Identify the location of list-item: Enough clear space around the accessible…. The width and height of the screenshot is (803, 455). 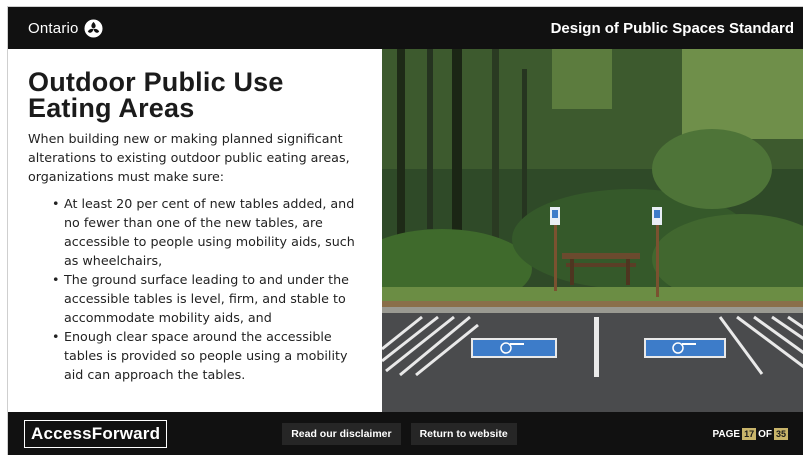
(210, 355).